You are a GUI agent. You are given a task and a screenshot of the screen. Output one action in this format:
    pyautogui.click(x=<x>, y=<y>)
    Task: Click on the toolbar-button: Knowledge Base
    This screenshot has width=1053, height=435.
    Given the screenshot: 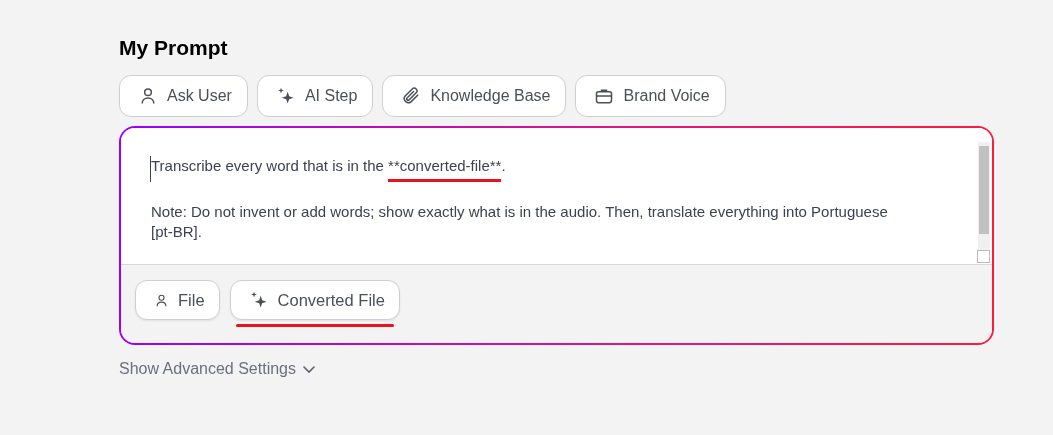 What is the action you would take?
    pyautogui.click(x=474, y=96)
    